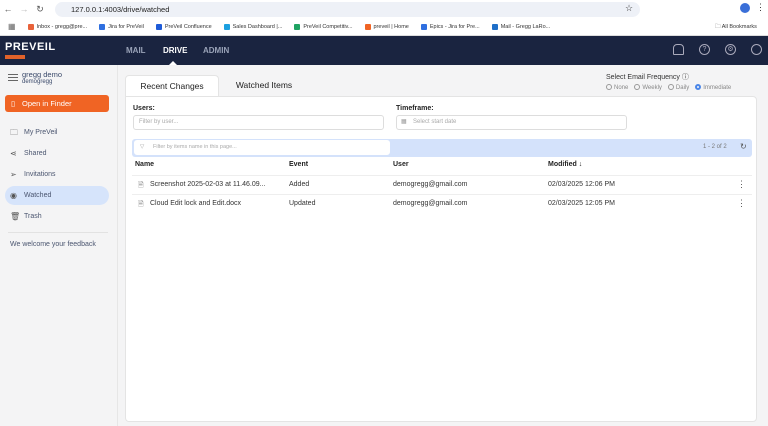 This screenshot has width=768, height=426. I want to click on app-header: PREVEIL MAIL DRIVE ADMIN ? ⚙, so click(384, 50).